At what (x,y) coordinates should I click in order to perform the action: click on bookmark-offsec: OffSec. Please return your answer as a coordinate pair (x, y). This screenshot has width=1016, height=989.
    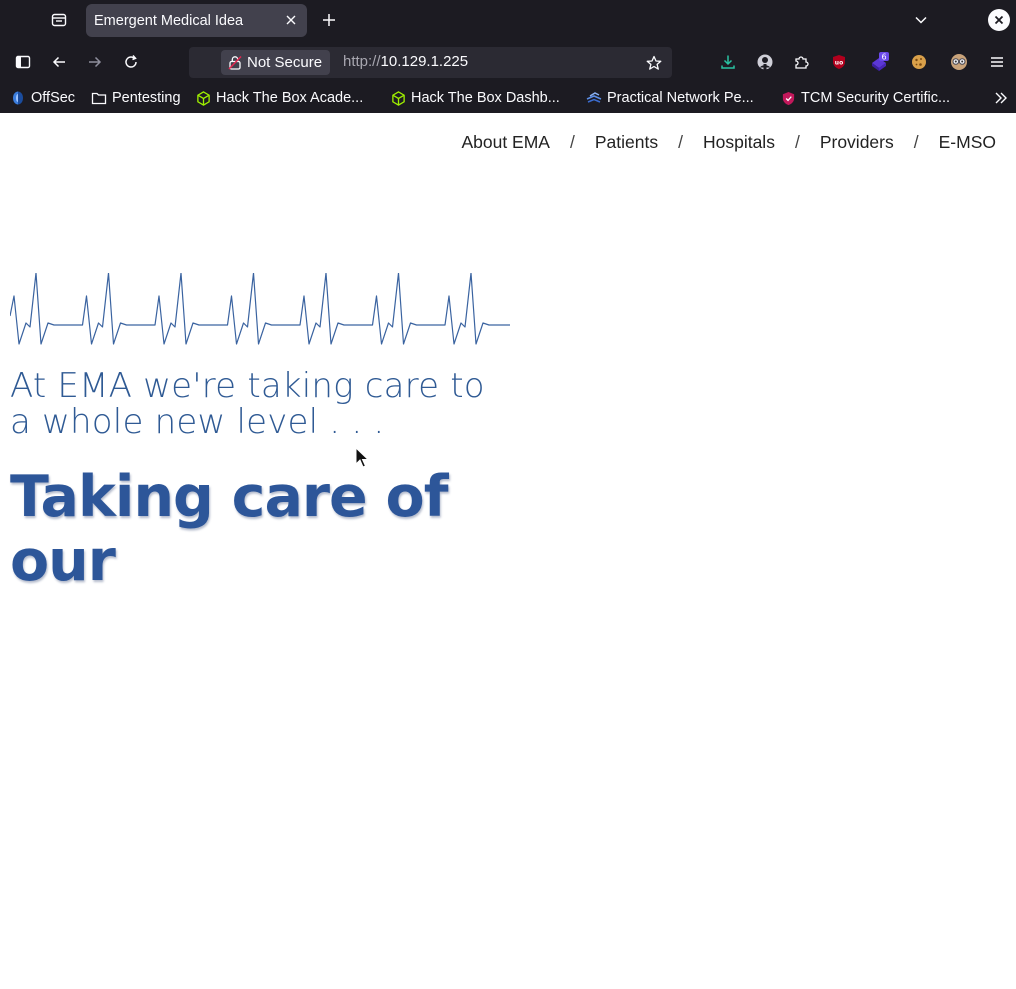
    Looking at the image, I should click on (42, 98).